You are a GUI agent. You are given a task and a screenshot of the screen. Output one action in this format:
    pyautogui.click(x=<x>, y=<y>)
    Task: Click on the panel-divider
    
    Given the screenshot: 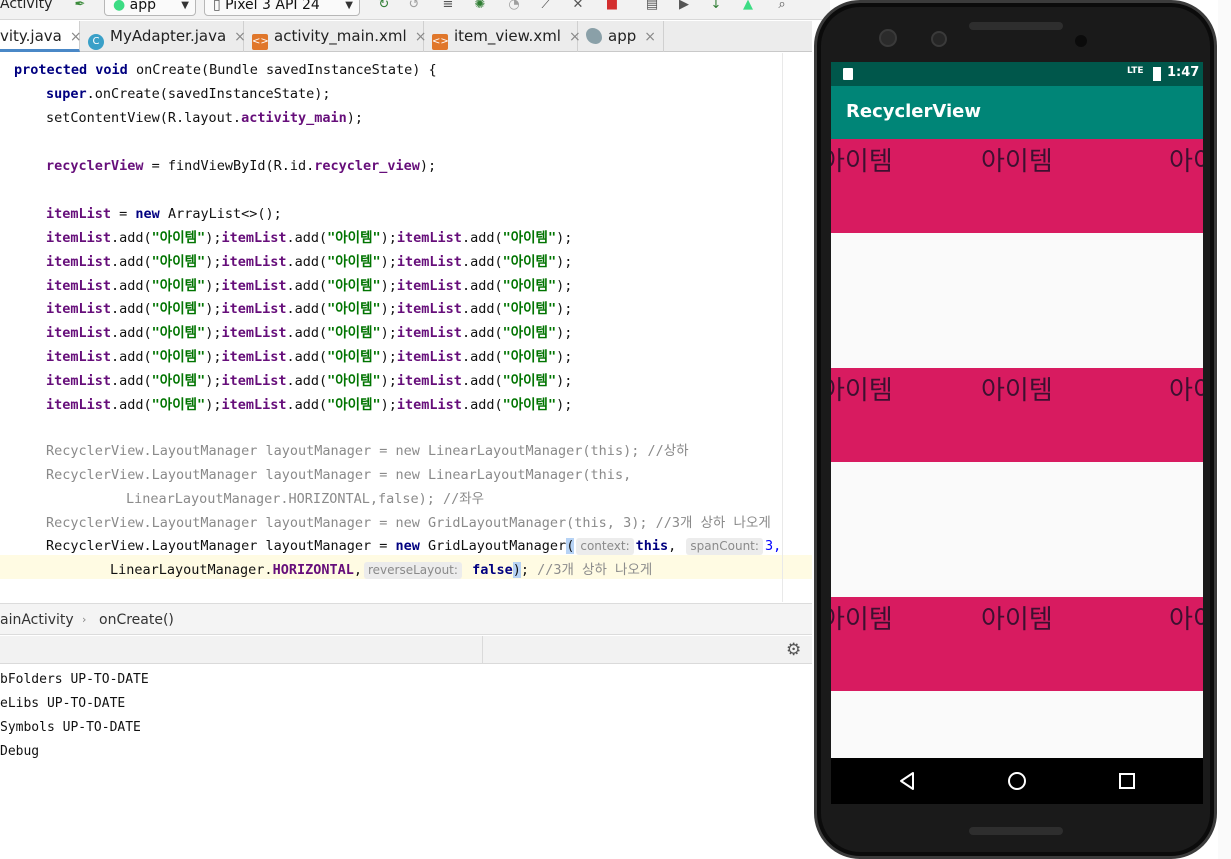 What is the action you would take?
    pyautogui.click(x=482, y=650)
    